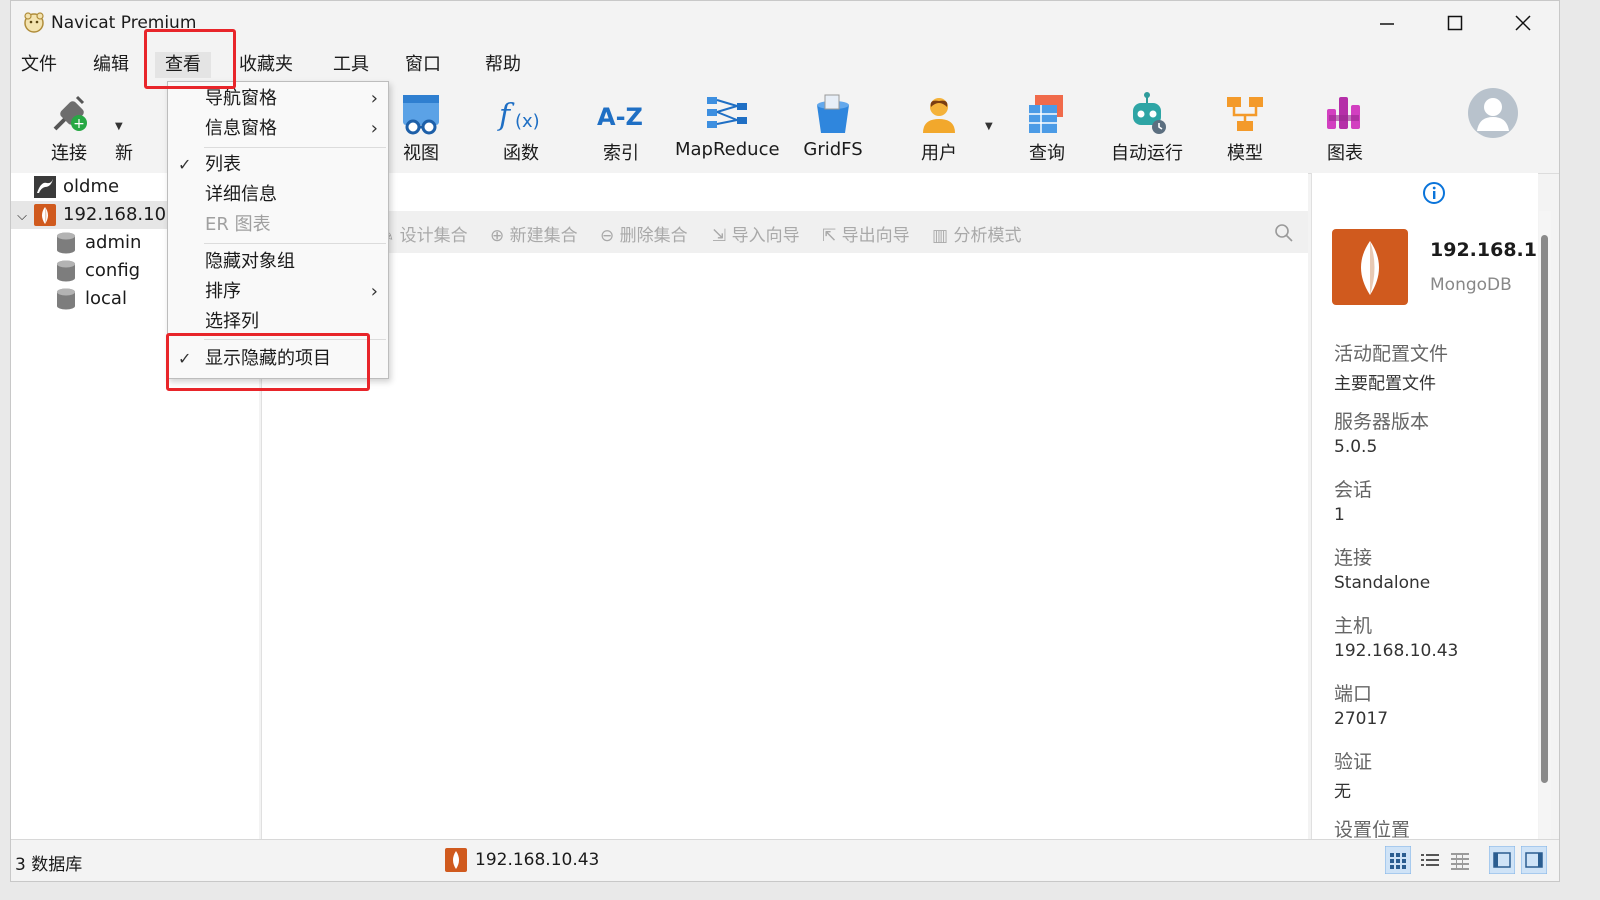 The width and height of the screenshot is (1600, 900). What do you see at coordinates (66, 299) in the screenshot?
I see `database-icon` at bounding box center [66, 299].